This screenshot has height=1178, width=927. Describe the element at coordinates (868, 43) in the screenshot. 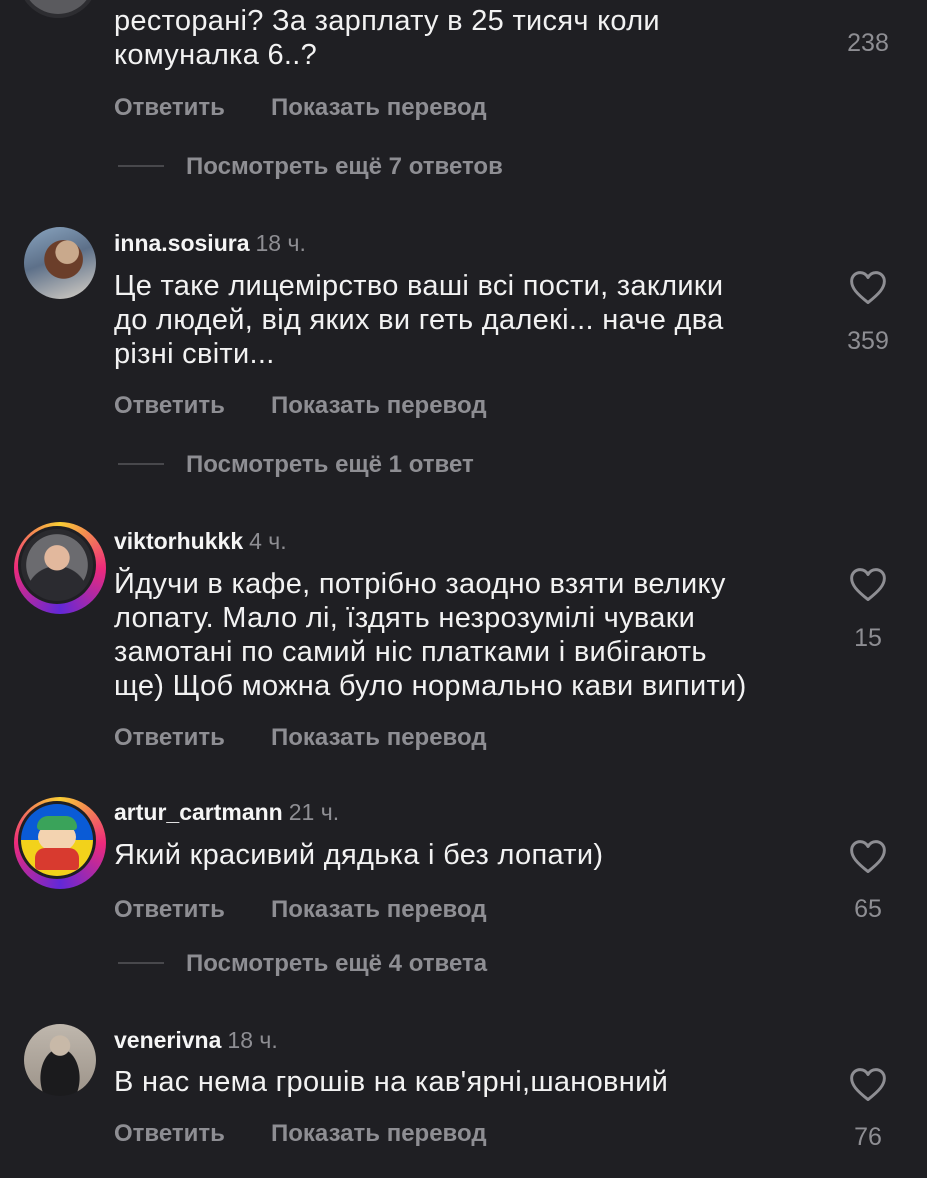

I see `like-count: 238` at that location.